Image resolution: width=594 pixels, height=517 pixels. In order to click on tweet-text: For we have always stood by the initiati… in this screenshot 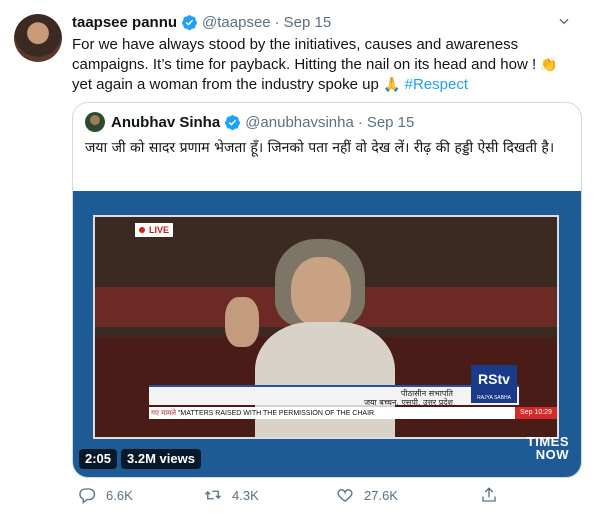, I will do `click(327, 65)`.